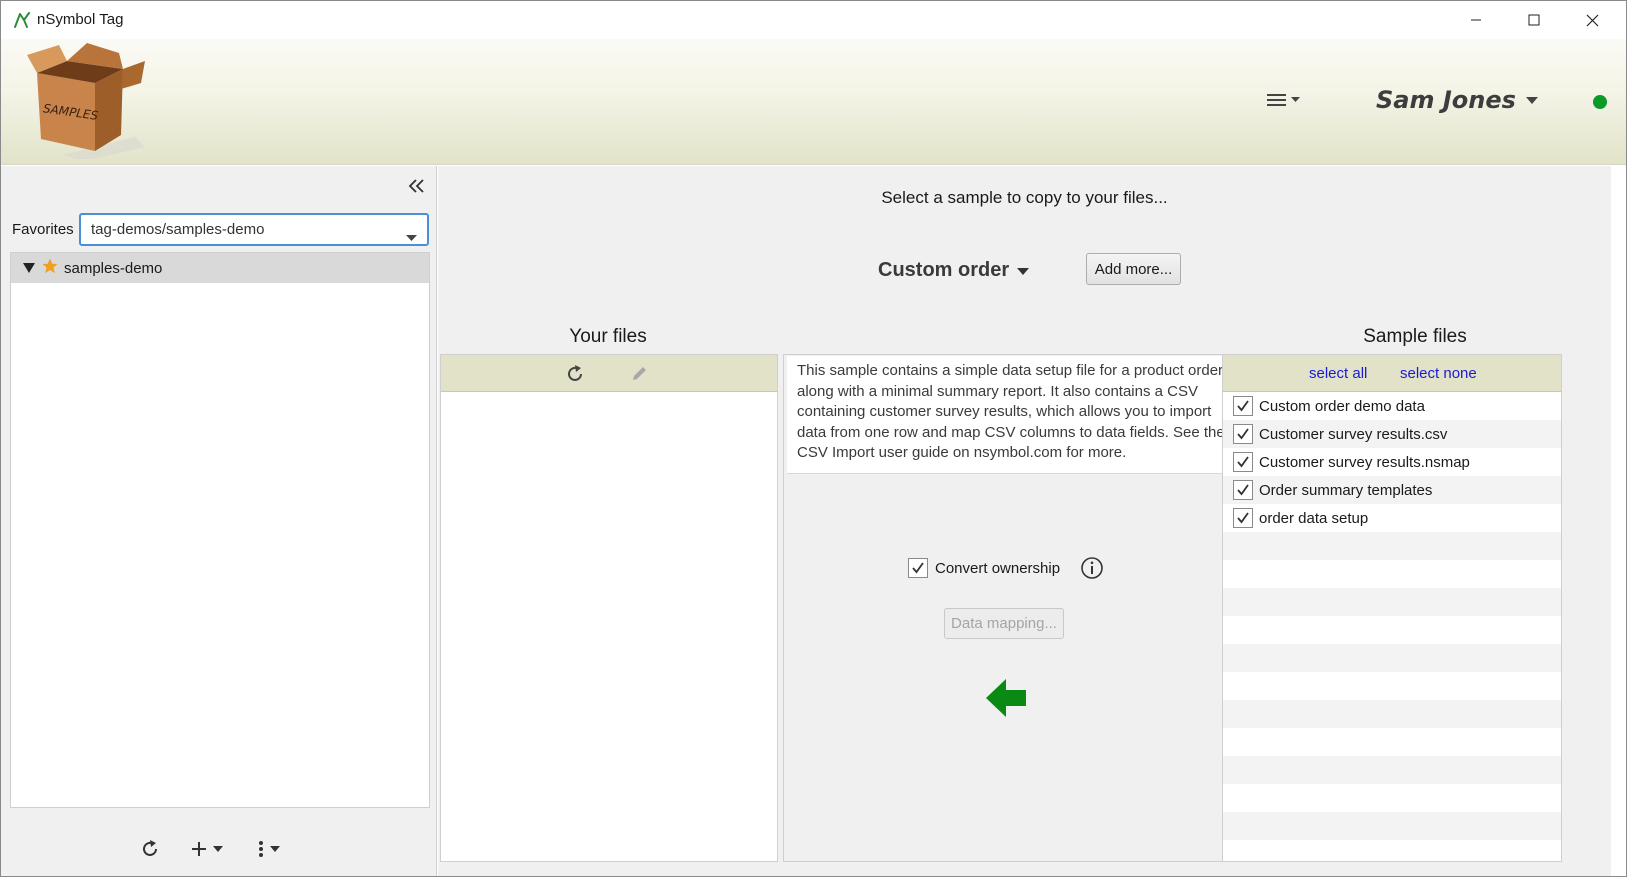  Describe the element at coordinates (1342, 406) in the screenshot. I see `file-label: Custom order demo data` at that location.